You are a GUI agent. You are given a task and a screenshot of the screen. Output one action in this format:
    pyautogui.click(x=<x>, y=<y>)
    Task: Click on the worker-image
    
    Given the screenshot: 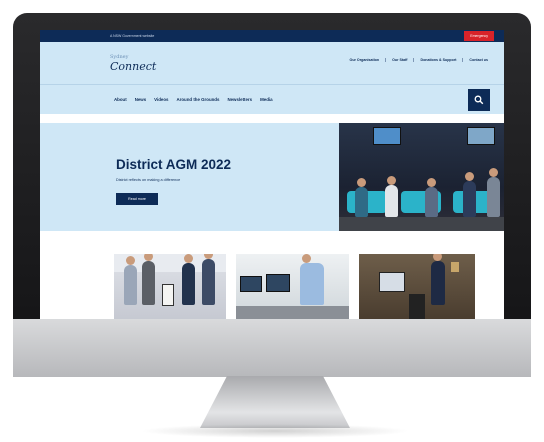 What is the action you would take?
    pyautogui.click(x=312, y=279)
    